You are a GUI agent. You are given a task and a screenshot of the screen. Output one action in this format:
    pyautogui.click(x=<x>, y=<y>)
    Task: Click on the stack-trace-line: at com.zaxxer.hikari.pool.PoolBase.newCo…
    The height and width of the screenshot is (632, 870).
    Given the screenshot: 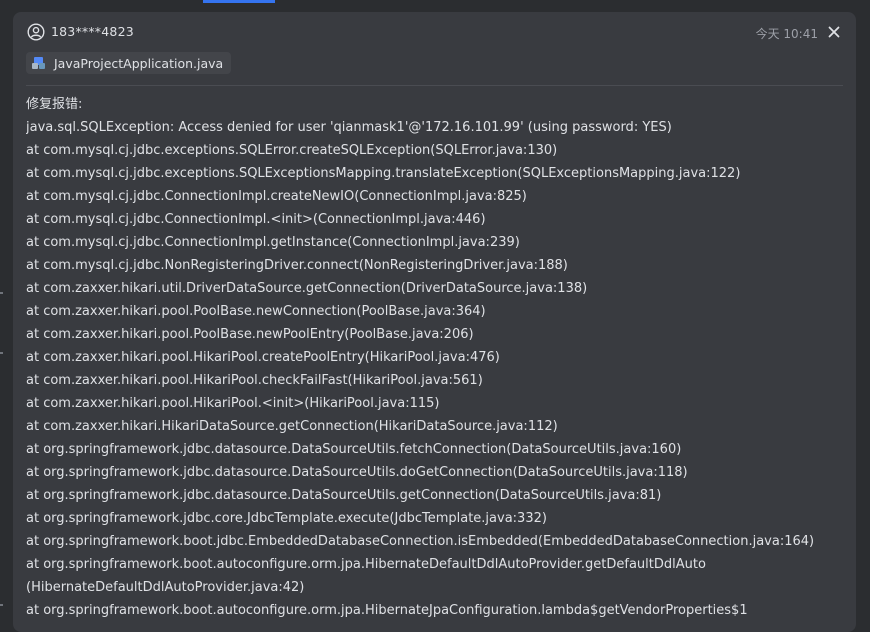 What is the action you would take?
    pyautogui.click(x=256, y=311)
    